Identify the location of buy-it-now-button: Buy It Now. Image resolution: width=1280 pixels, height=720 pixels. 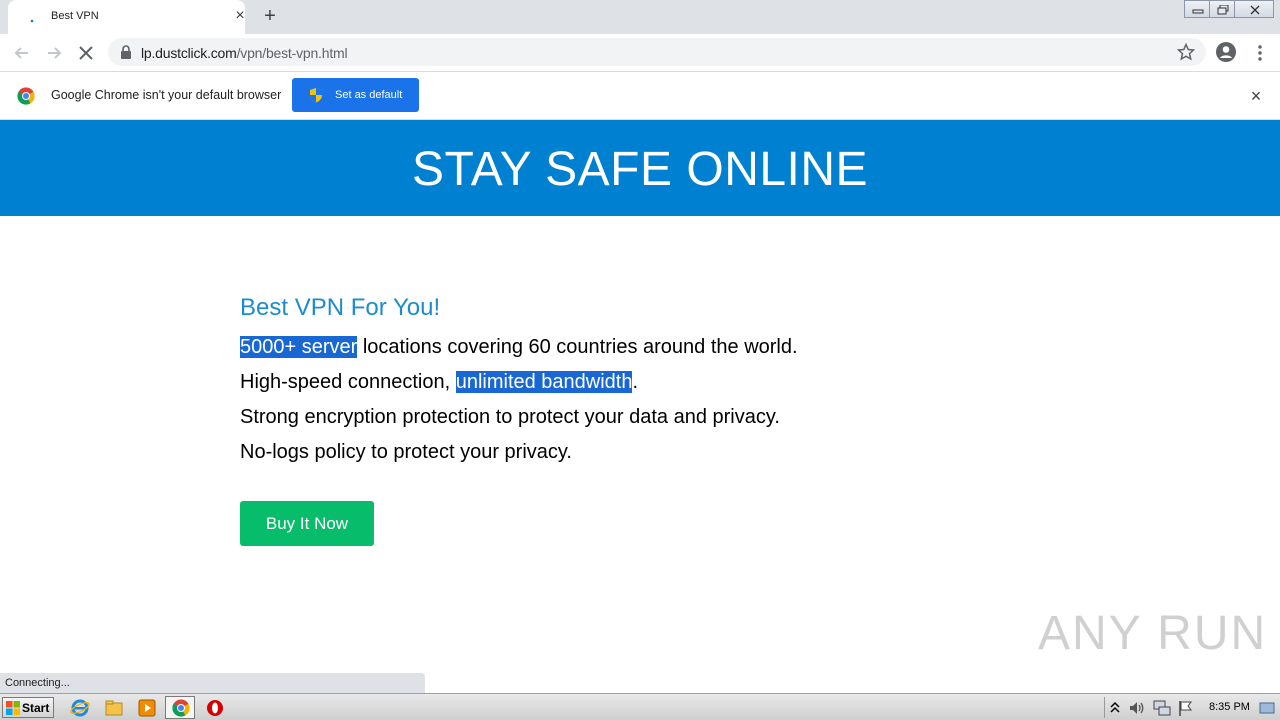
(307, 523).